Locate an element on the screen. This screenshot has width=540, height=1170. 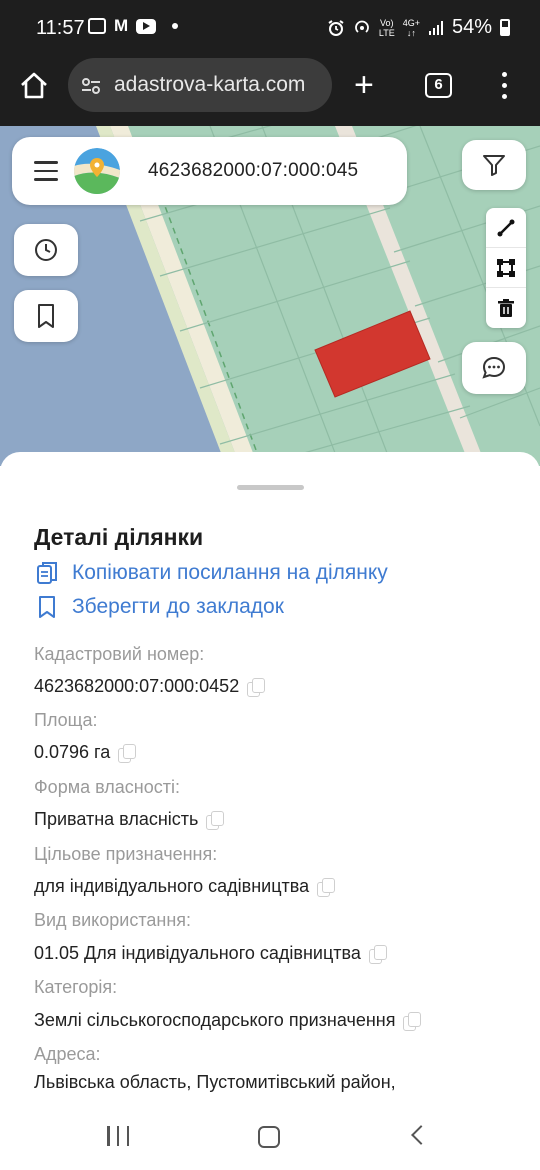
ownership-value: Приватна власність is located at coordinates (129, 819).